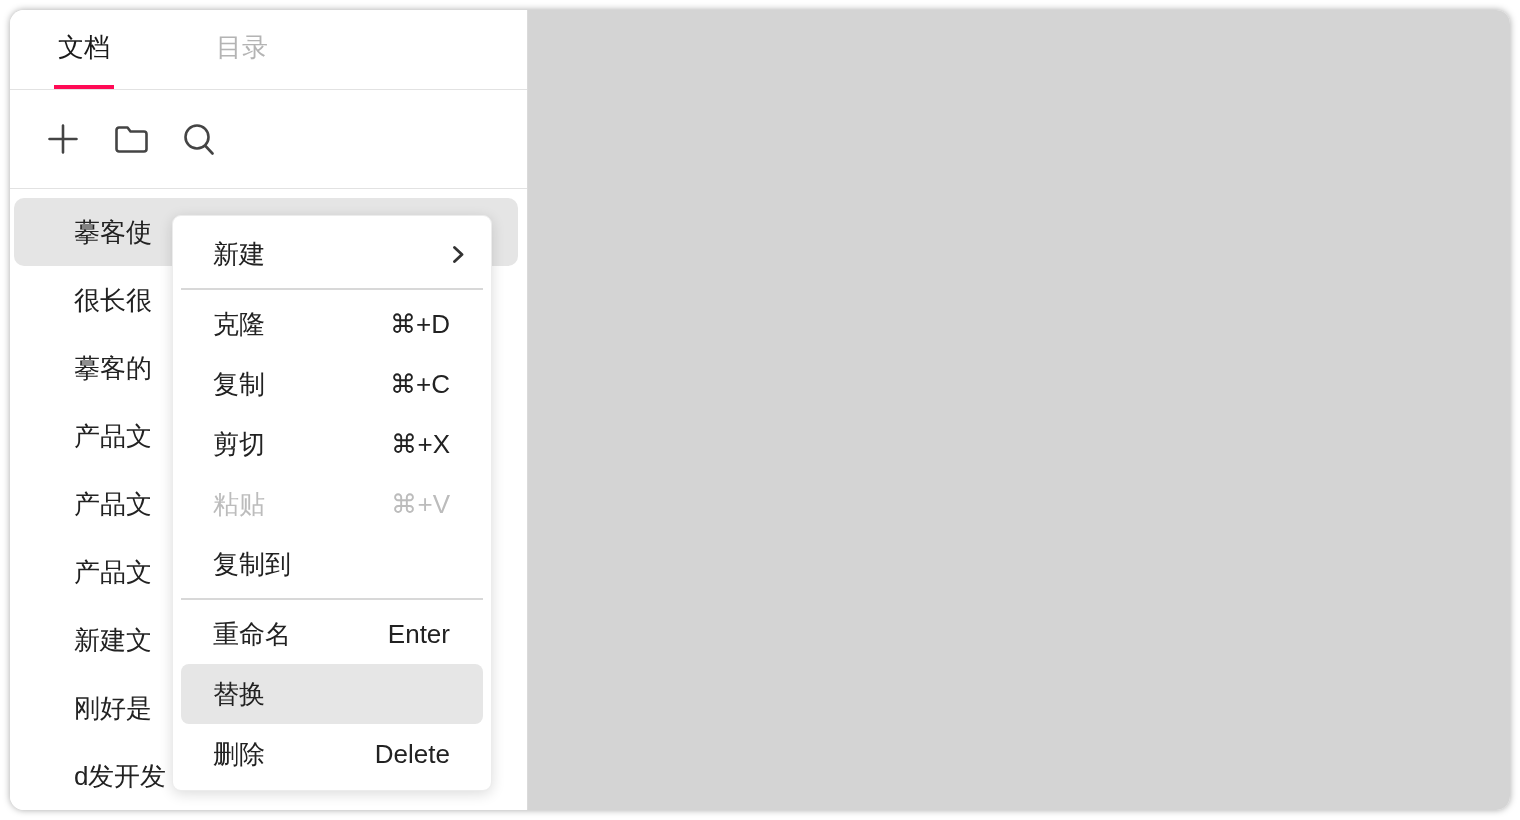 This screenshot has width=1520, height=820. What do you see at coordinates (420, 384) in the screenshot?
I see `shortcut-text: ⌘+C` at bounding box center [420, 384].